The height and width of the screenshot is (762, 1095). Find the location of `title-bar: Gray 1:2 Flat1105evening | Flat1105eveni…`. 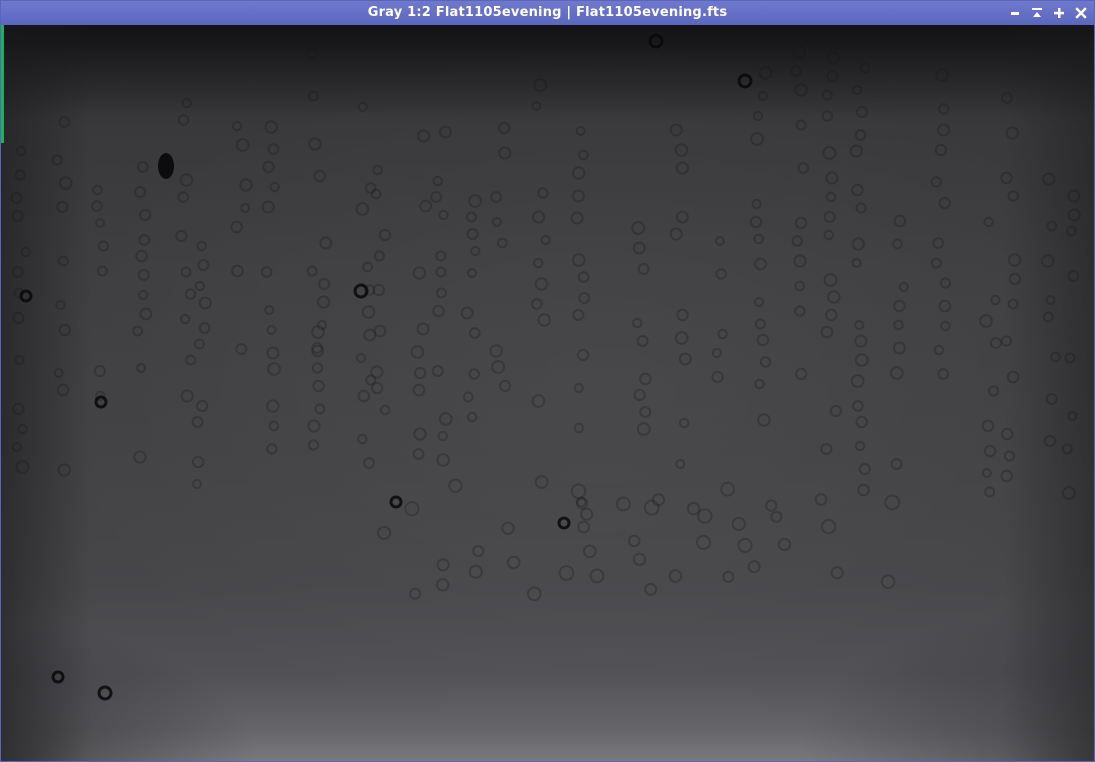

title-bar: Gray 1:2 Flat1105evening | Flat1105eveni… is located at coordinates (547, 13).